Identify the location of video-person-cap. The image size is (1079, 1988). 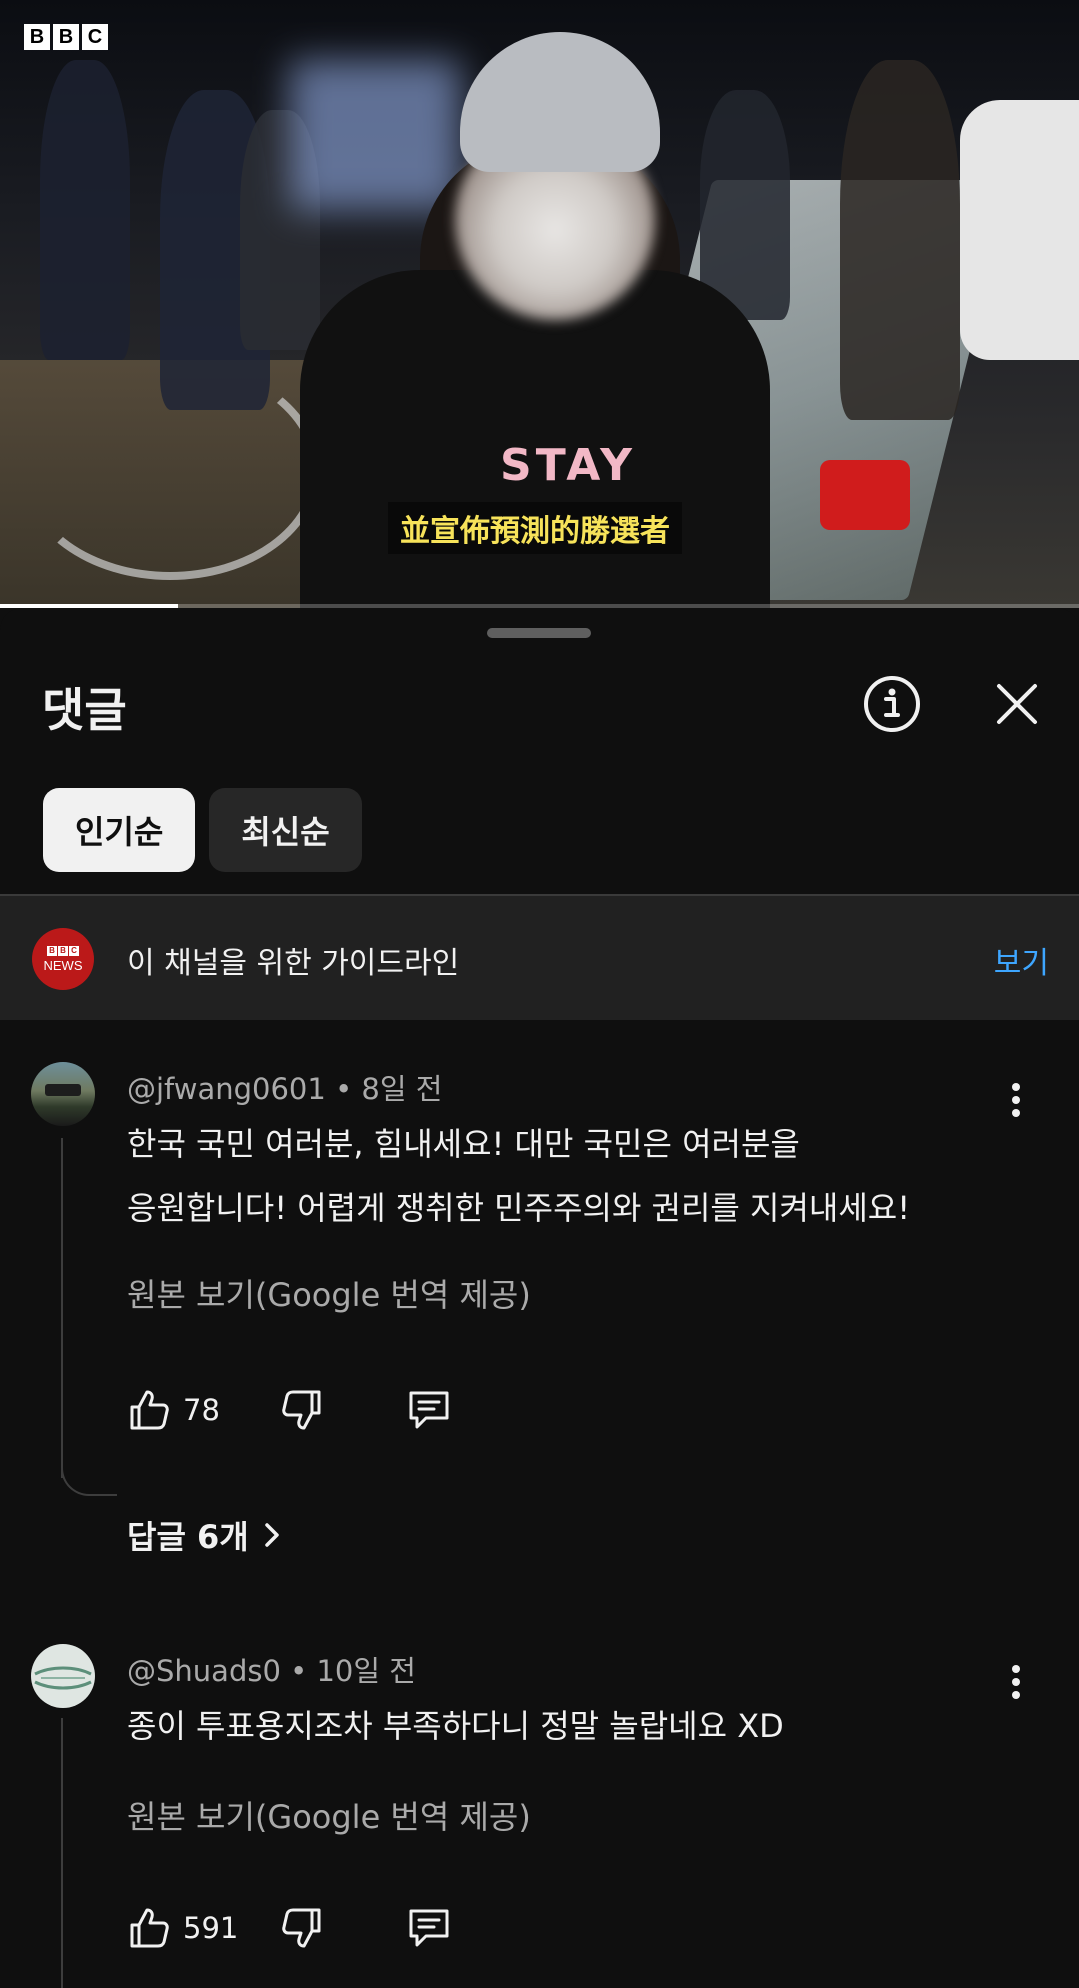
(560, 102).